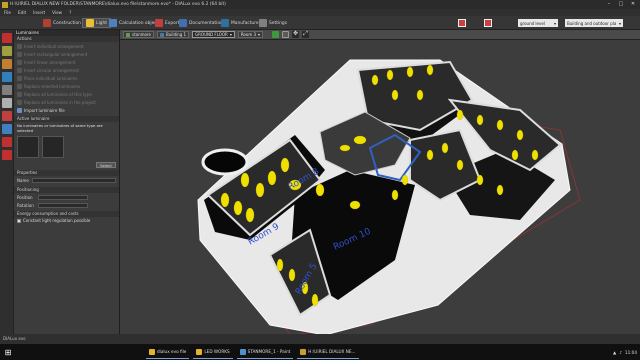 This screenshot has width=640, height=360. I want to click on name-input, so click(73, 180).